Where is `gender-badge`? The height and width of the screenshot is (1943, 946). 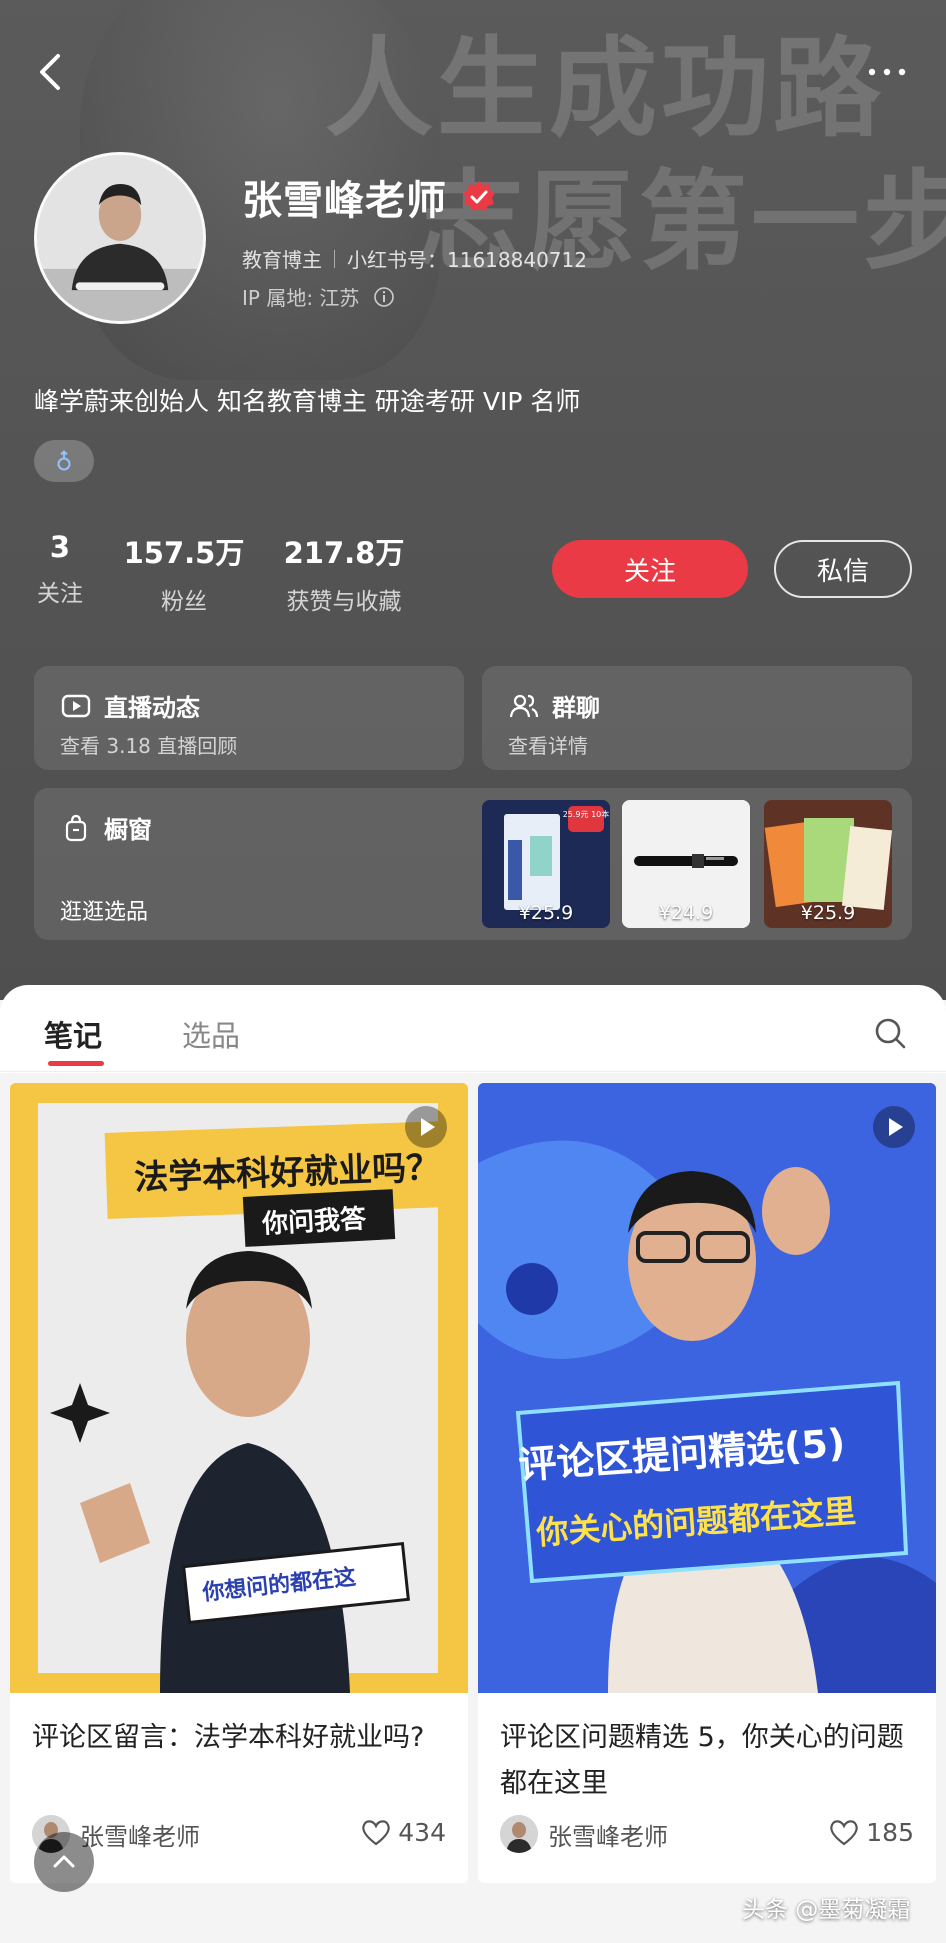 gender-badge is located at coordinates (64, 461).